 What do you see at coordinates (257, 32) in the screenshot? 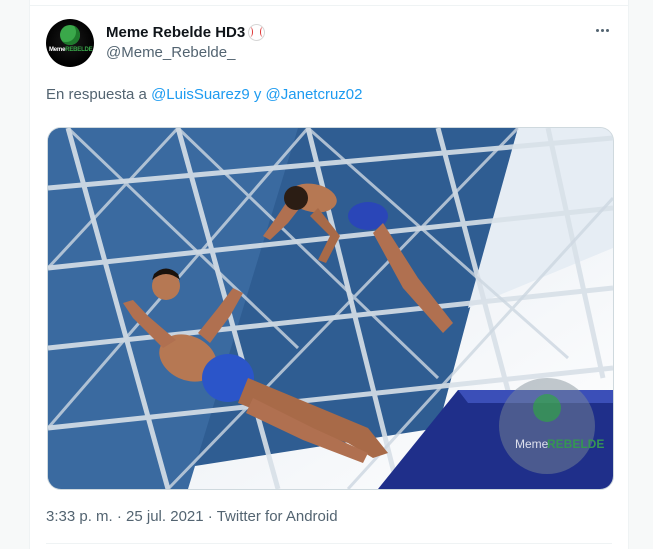
I see `baseball-icon` at bounding box center [257, 32].